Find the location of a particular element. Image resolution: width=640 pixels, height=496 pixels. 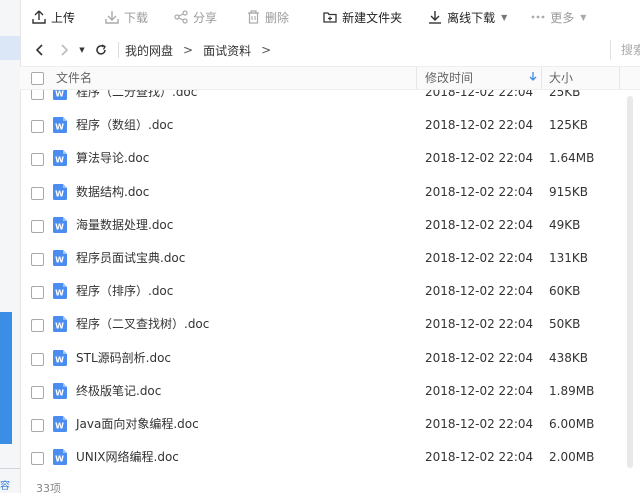

column-modified: 修改时间 is located at coordinates (449, 78).